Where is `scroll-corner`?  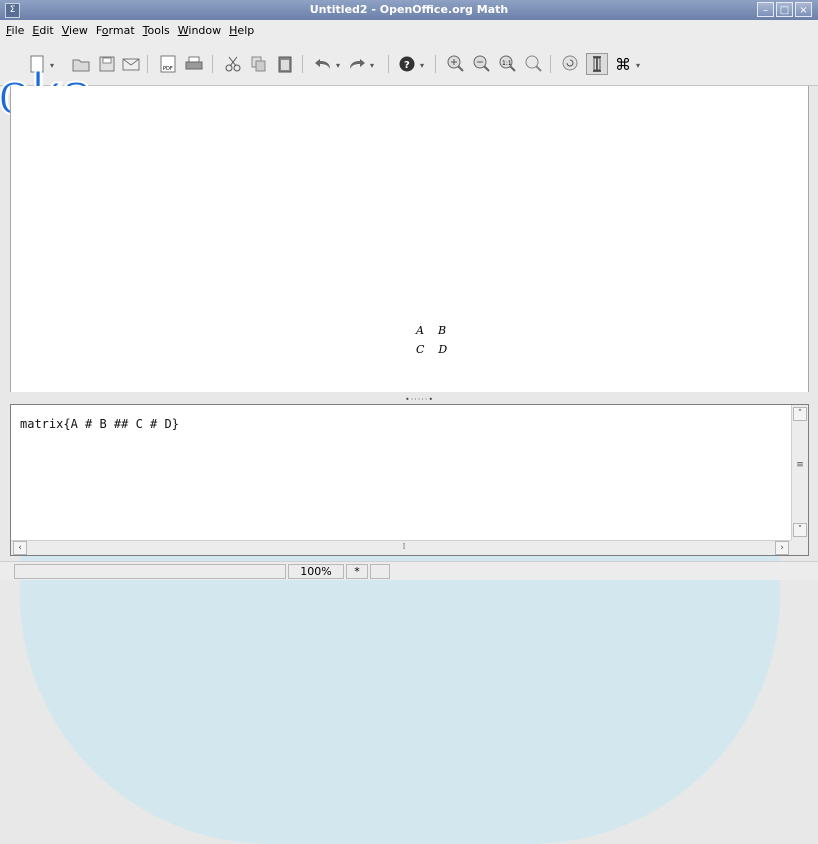 scroll-corner is located at coordinates (799, 547).